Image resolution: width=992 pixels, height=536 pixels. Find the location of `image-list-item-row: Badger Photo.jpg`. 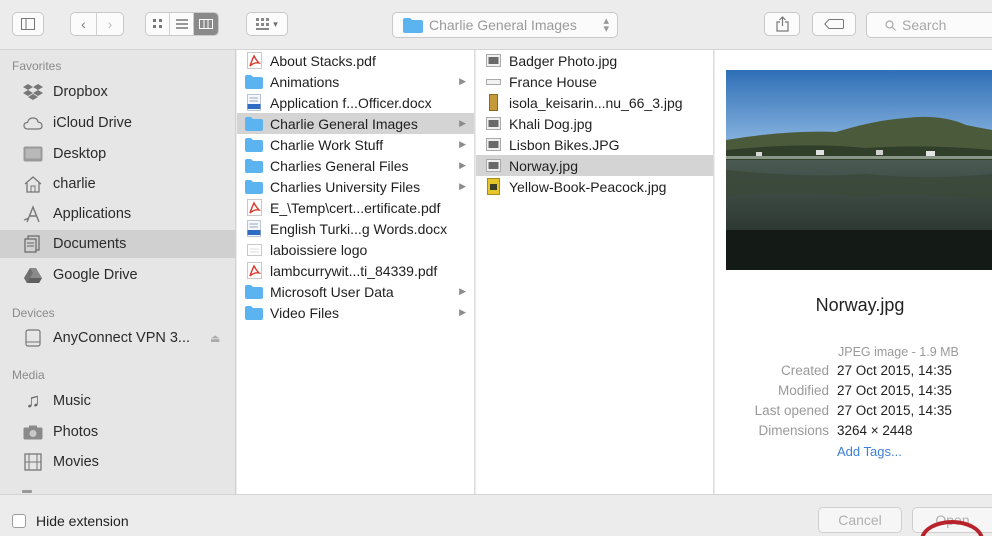

image-list-item-row: Badger Photo.jpg is located at coordinates (594, 60).